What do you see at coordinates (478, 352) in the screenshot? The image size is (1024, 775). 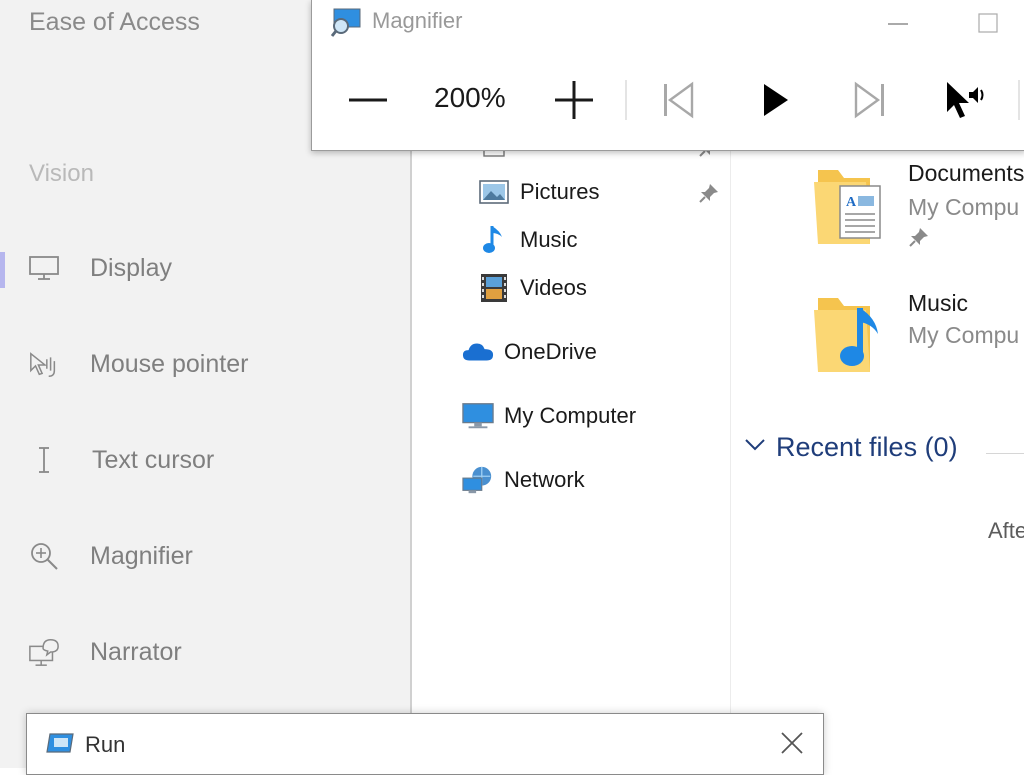 I see `onedrive-icon` at bounding box center [478, 352].